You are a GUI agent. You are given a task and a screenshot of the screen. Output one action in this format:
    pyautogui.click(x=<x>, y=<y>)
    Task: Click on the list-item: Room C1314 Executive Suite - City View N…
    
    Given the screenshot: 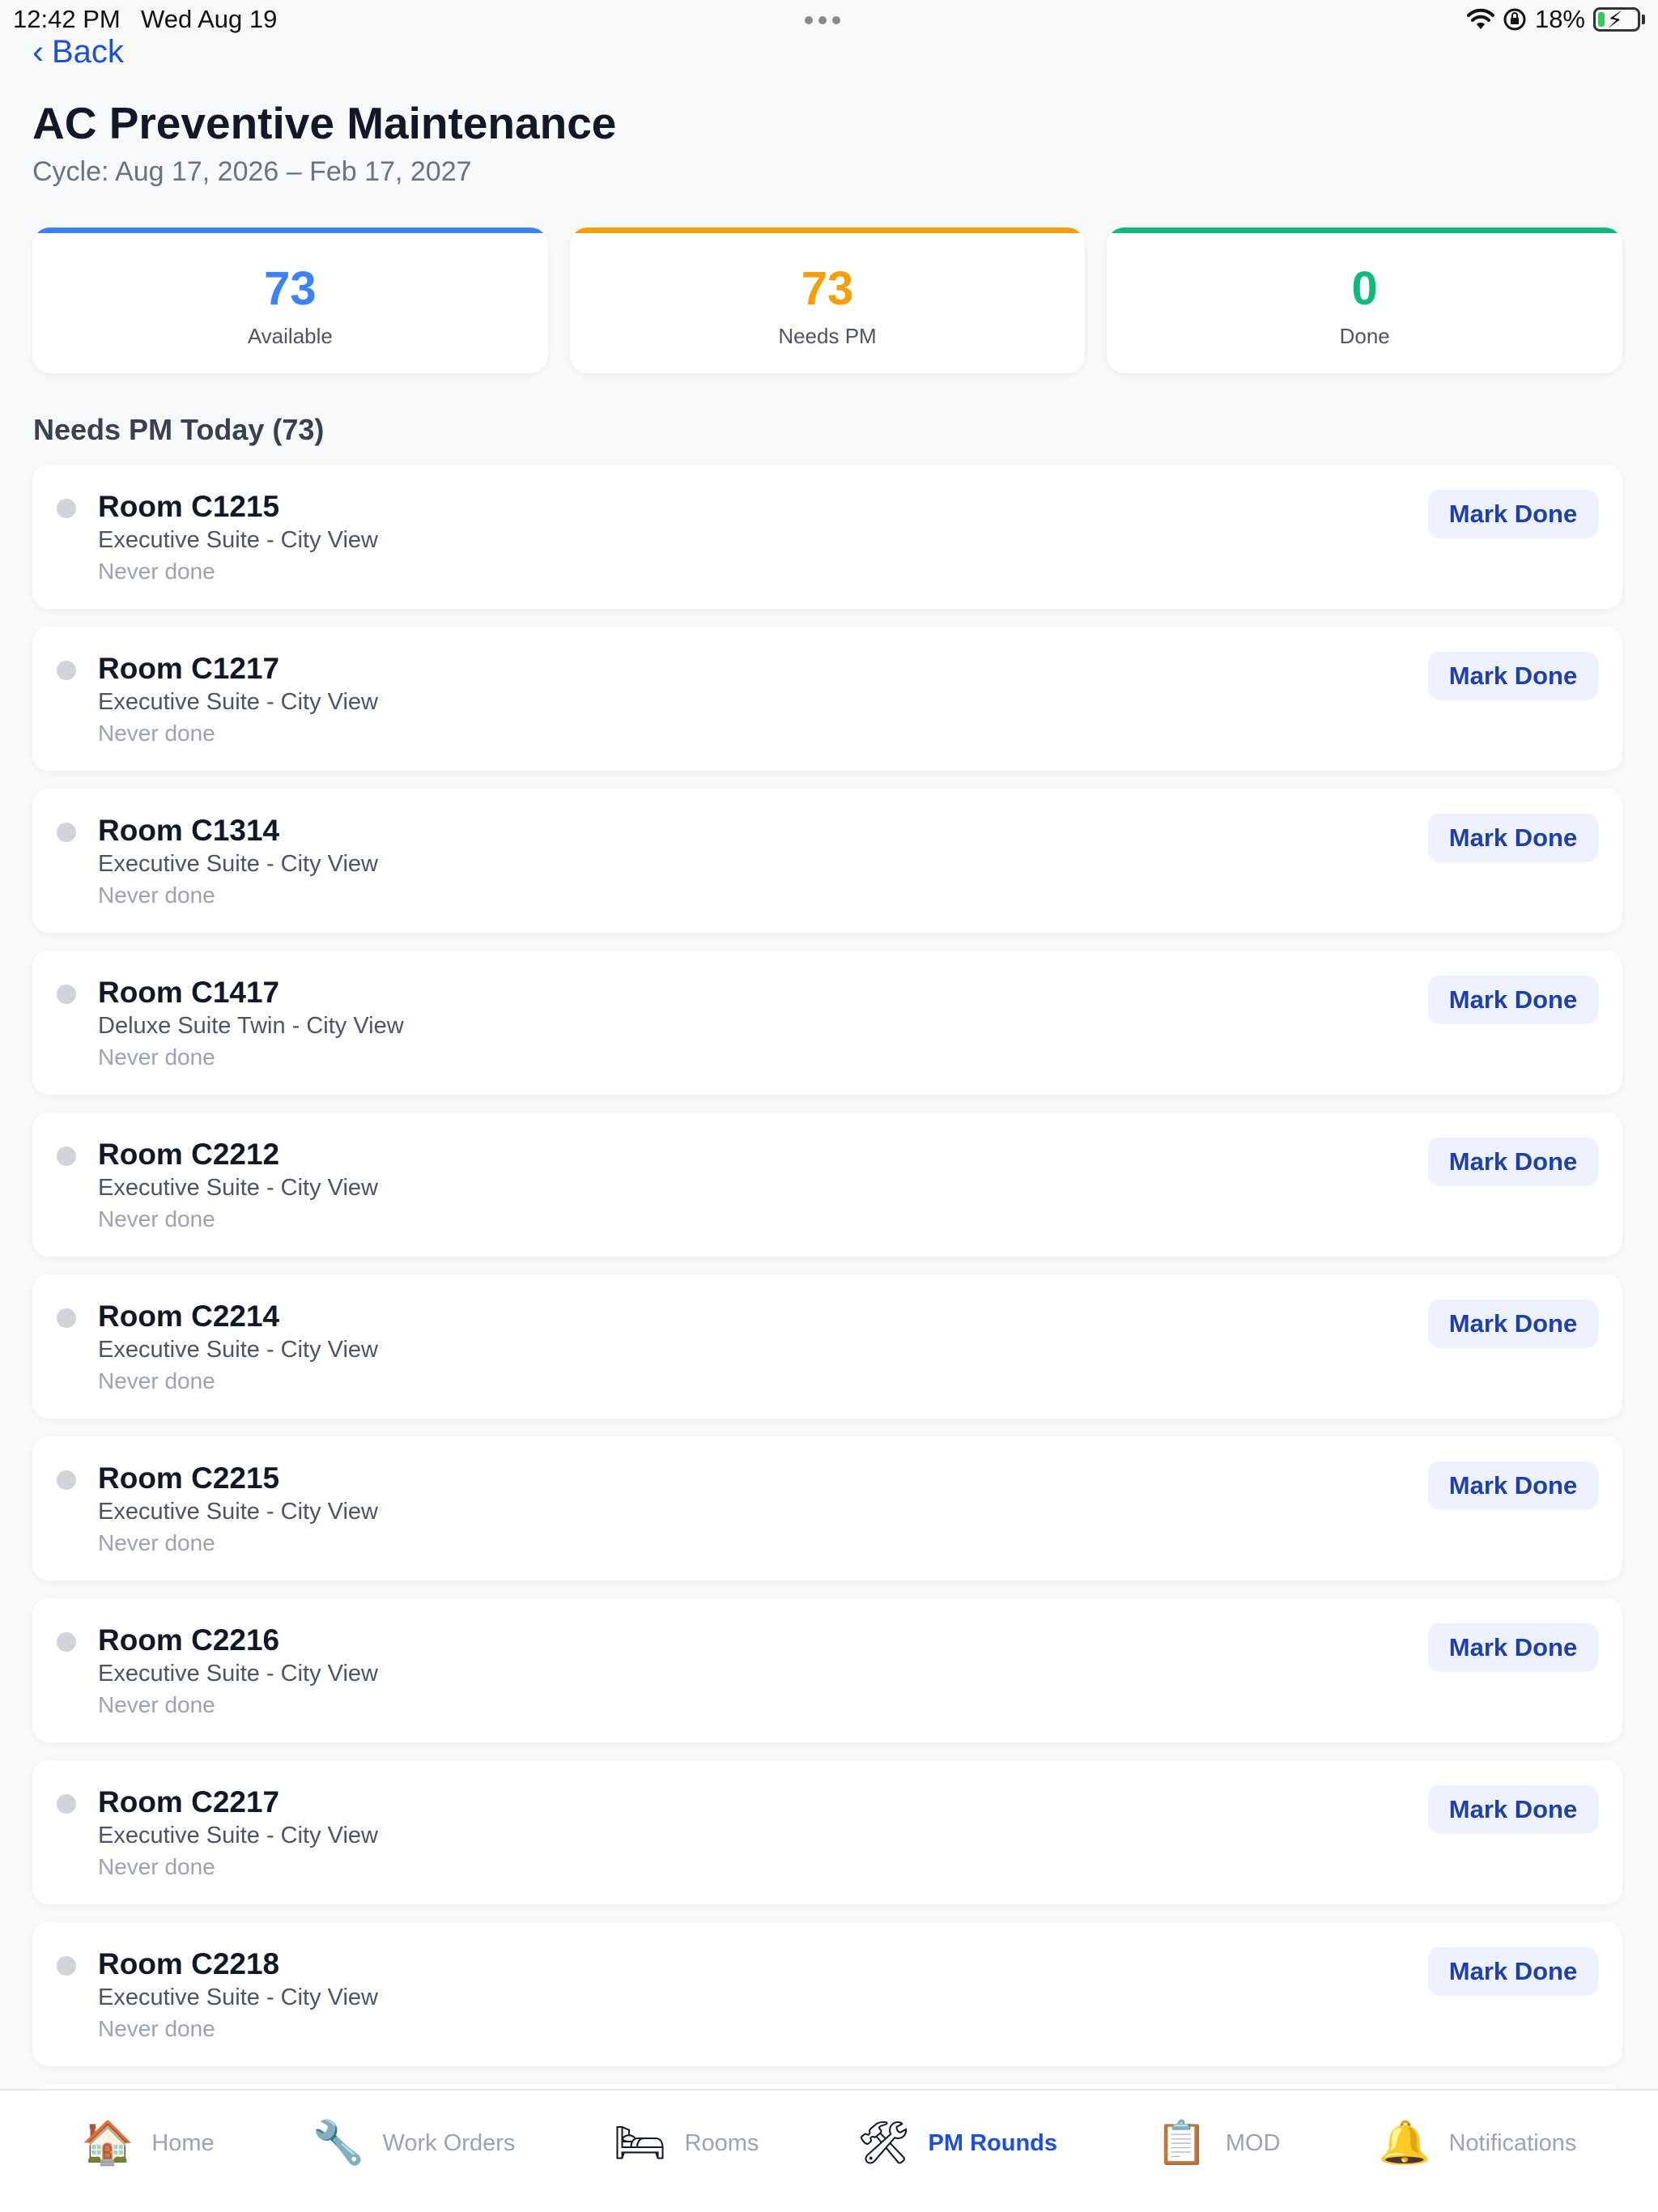 What is the action you would take?
    pyautogui.click(x=827, y=861)
    